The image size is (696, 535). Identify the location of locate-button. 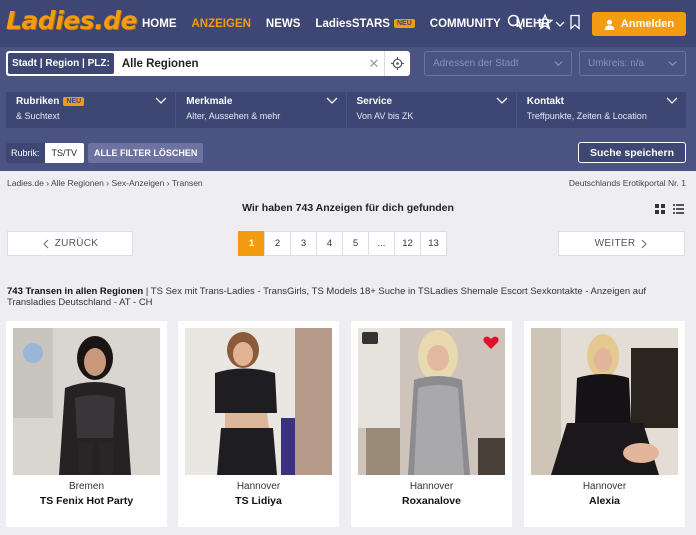
(397, 63).